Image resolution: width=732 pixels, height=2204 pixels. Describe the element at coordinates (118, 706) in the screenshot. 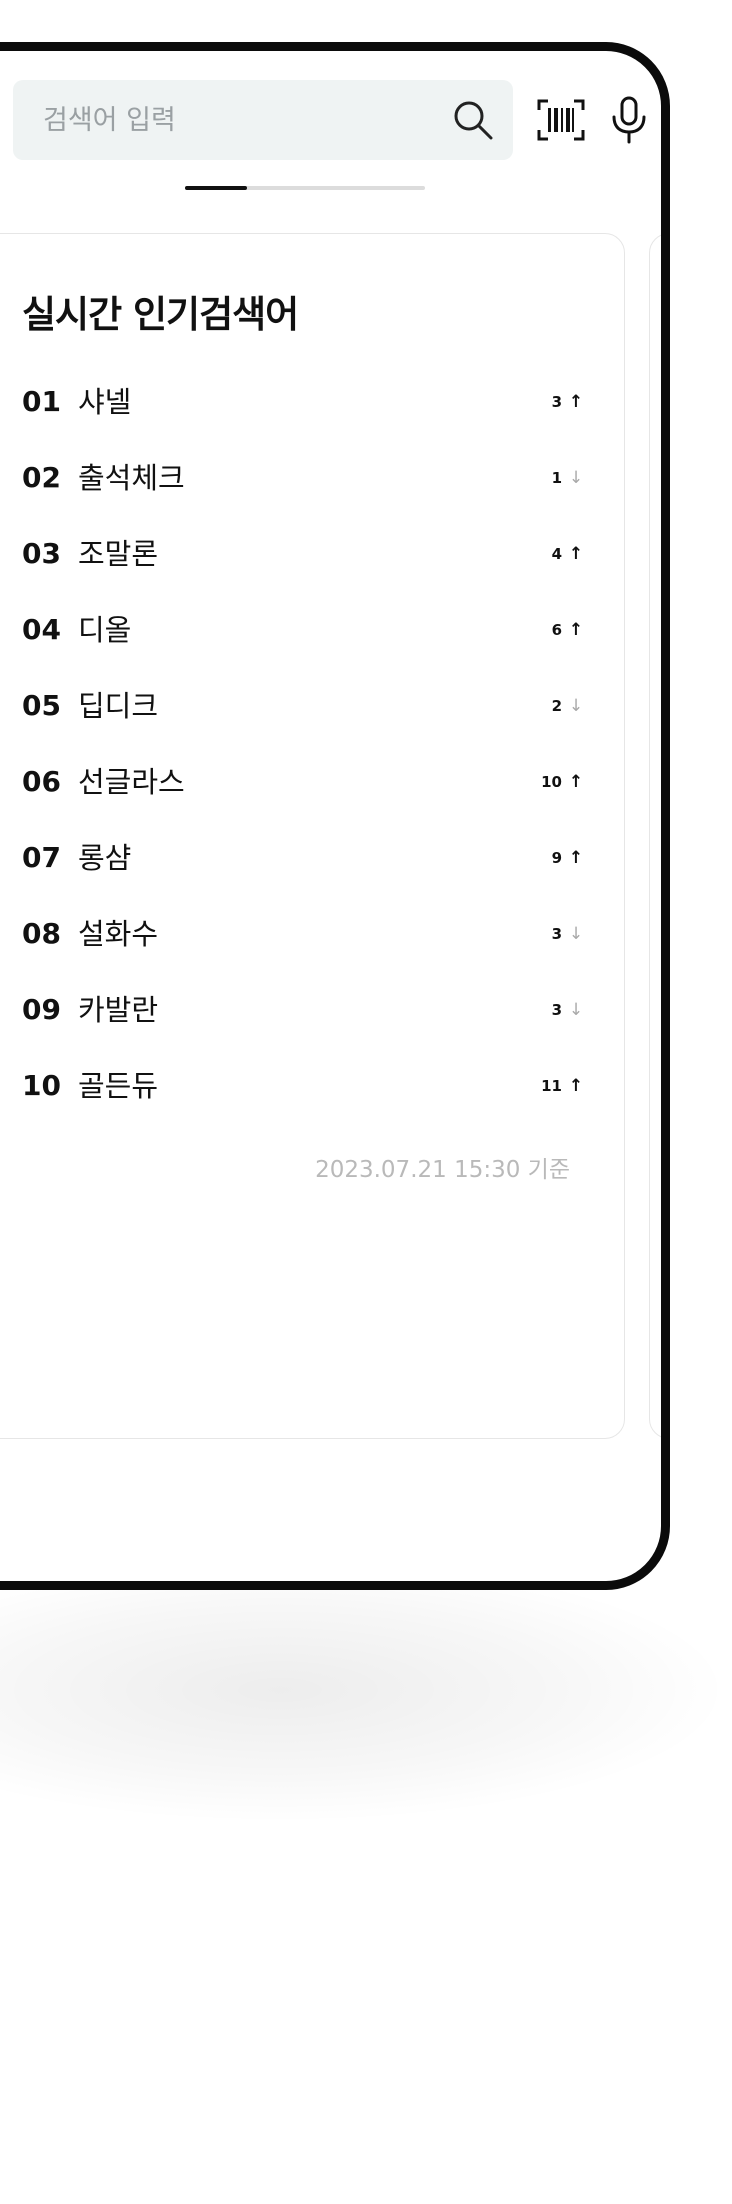

I see `rank-keyword: 딥디크` at that location.